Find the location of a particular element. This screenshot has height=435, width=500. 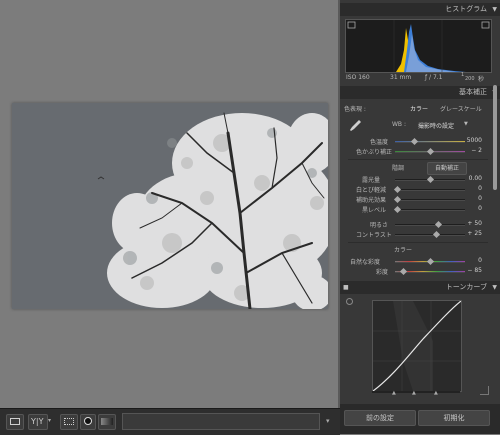

recovery-slider-thumb is located at coordinates (397, 189).